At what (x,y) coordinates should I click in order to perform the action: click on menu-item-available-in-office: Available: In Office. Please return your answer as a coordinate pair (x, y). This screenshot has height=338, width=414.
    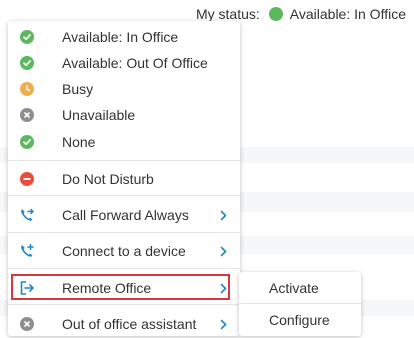
    Looking at the image, I should click on (124, 37).